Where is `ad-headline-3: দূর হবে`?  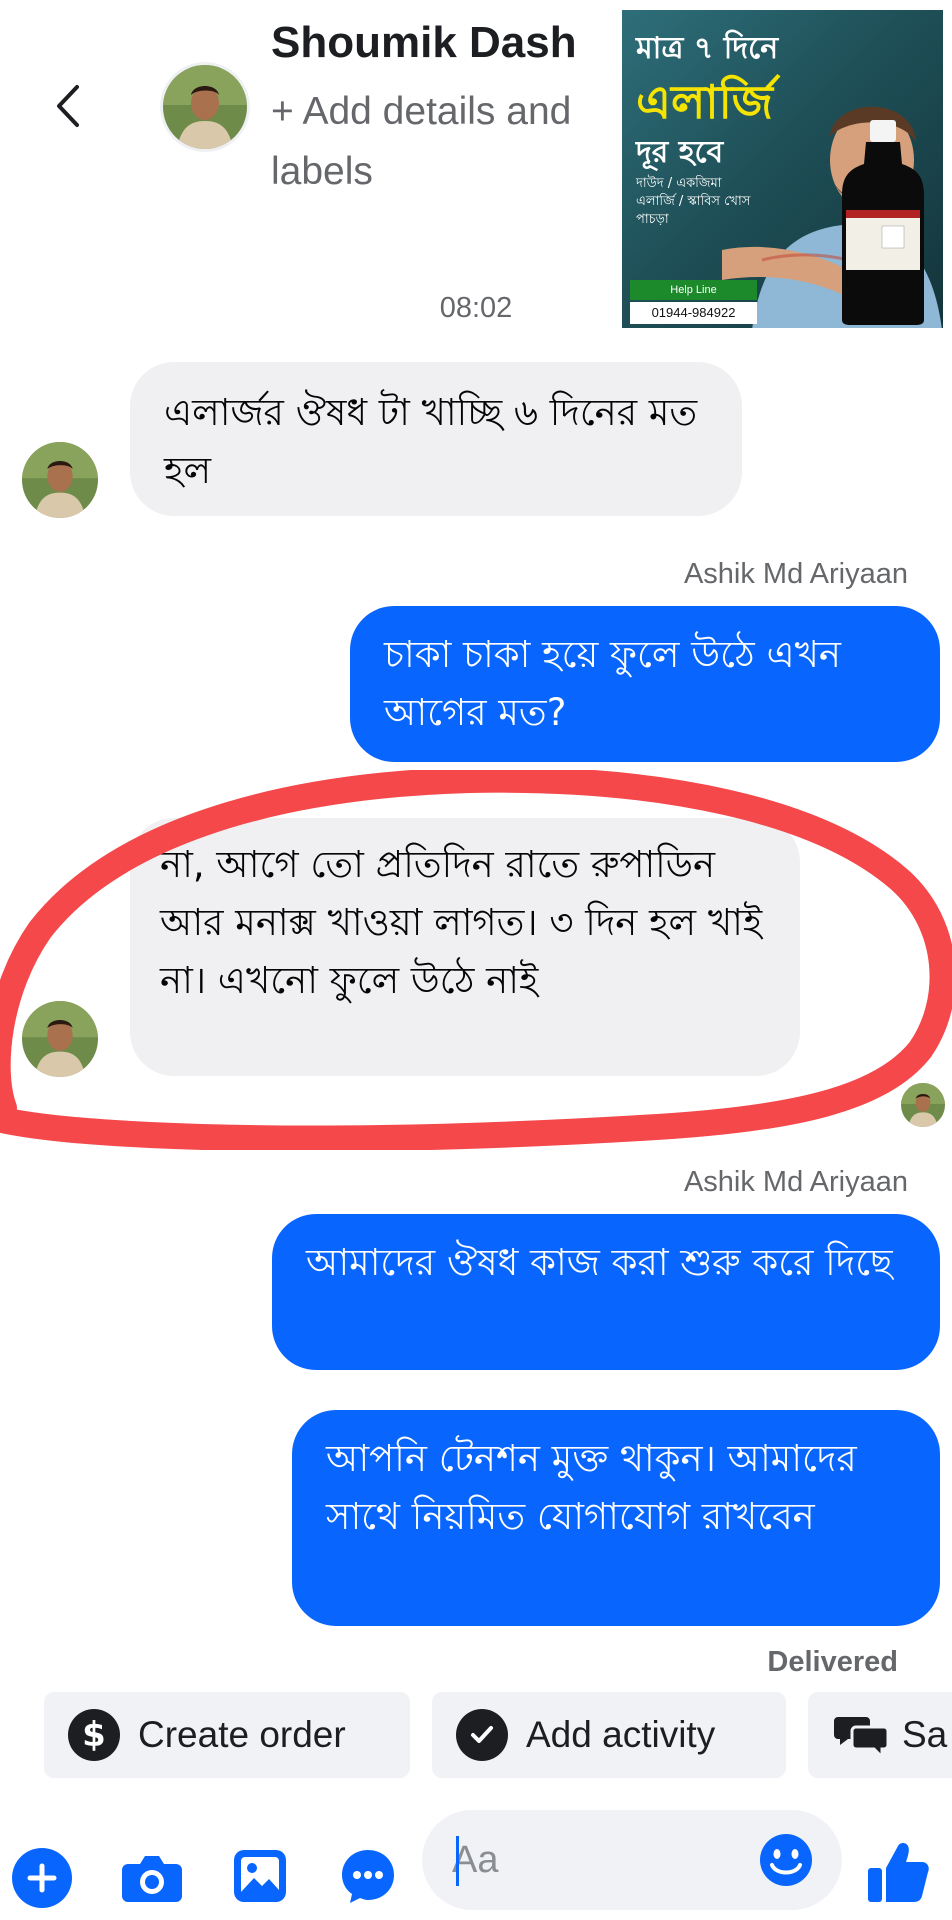 ad-headline-3: দূর হবে is located at coordinates (680, 152).